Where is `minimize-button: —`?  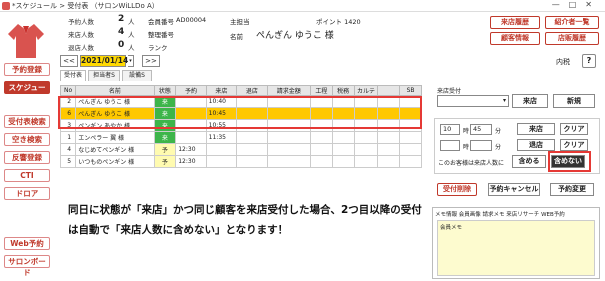 minimize-button: — is located at coordinates (560, 4).